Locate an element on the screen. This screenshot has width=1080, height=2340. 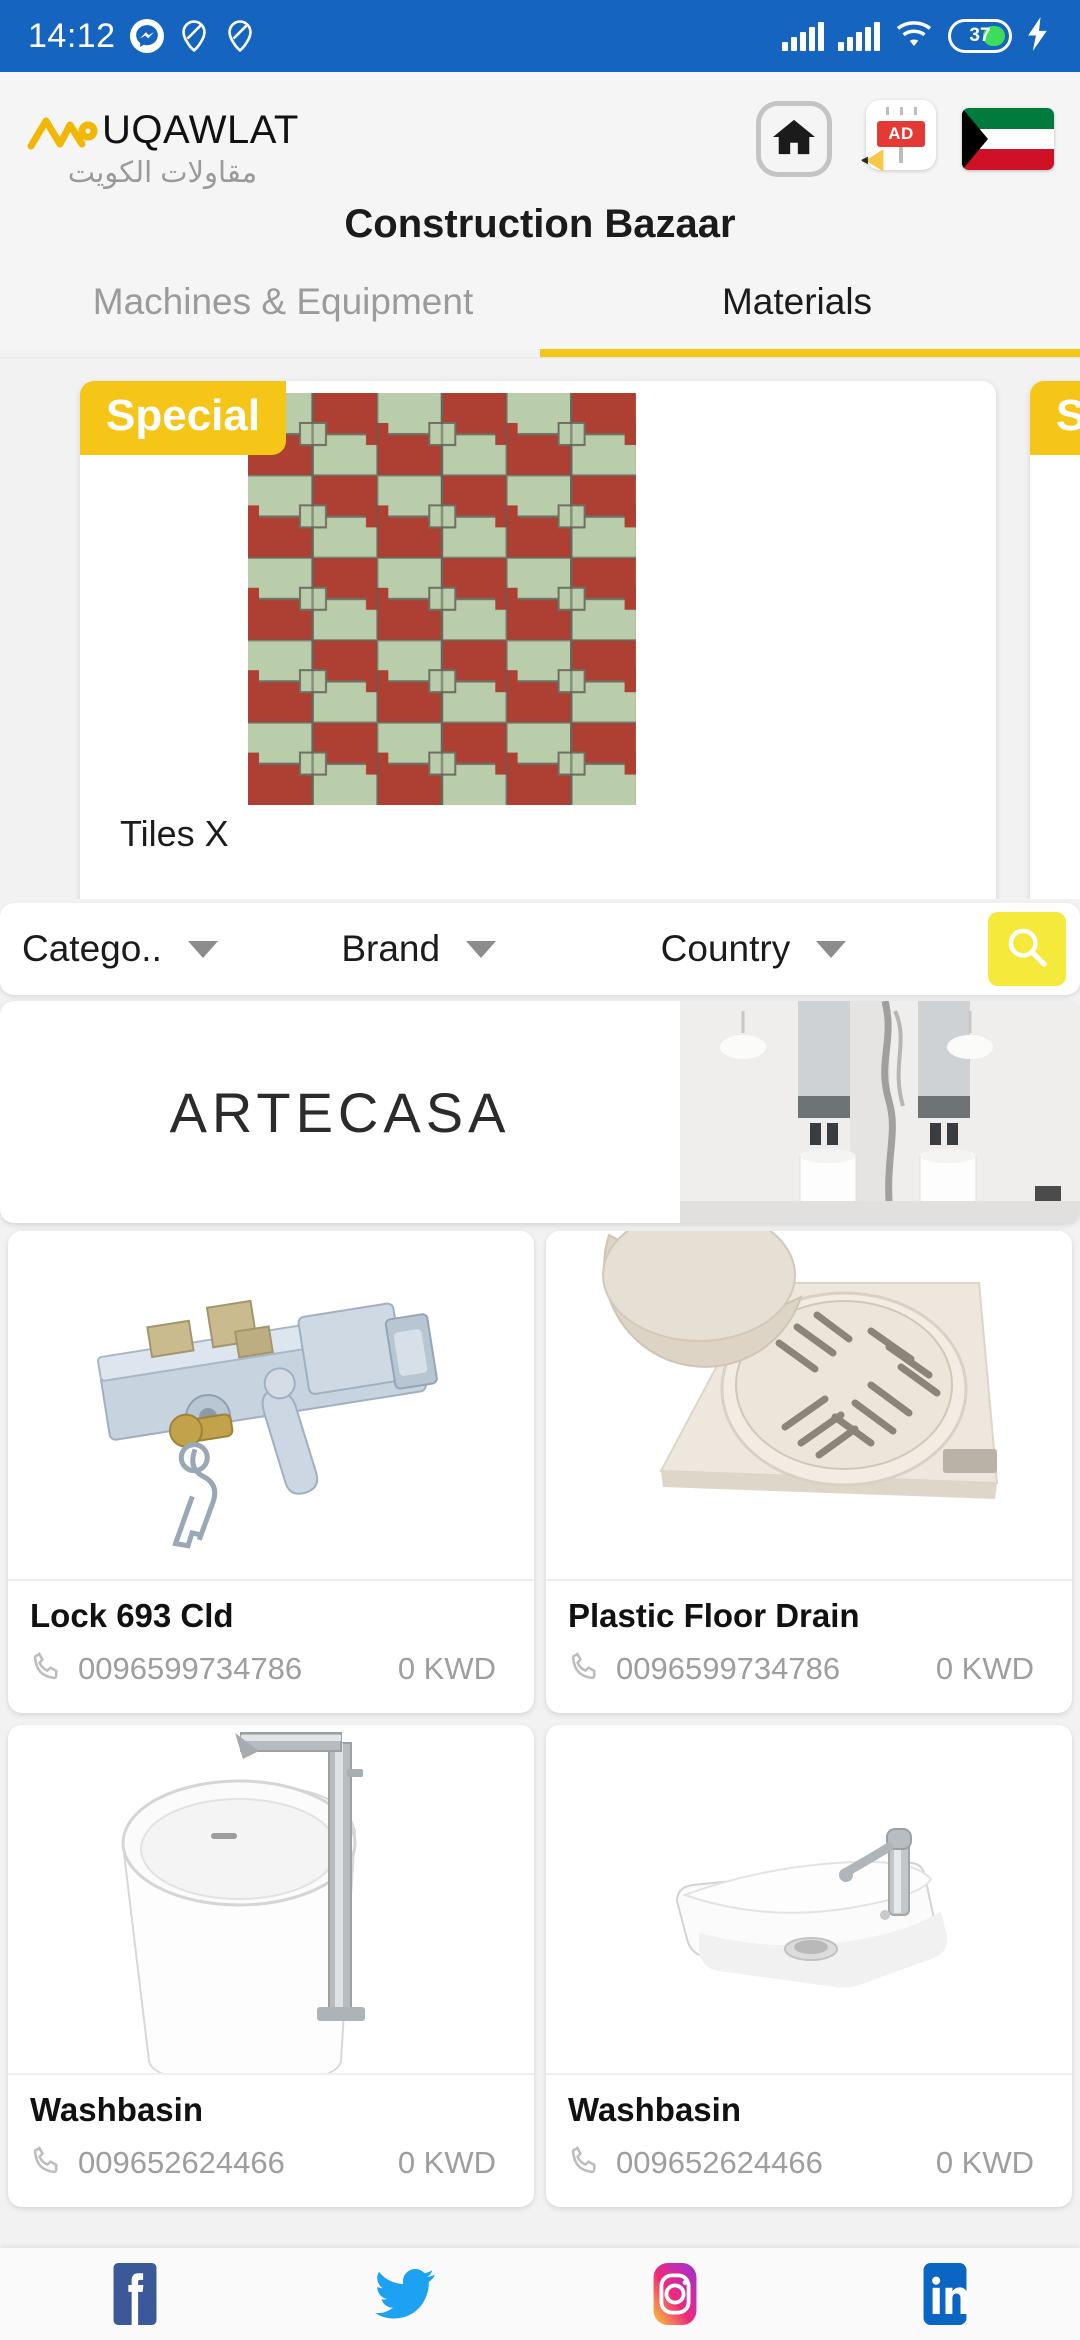
mountain-logo-icon is located at coordinates (63, 131).